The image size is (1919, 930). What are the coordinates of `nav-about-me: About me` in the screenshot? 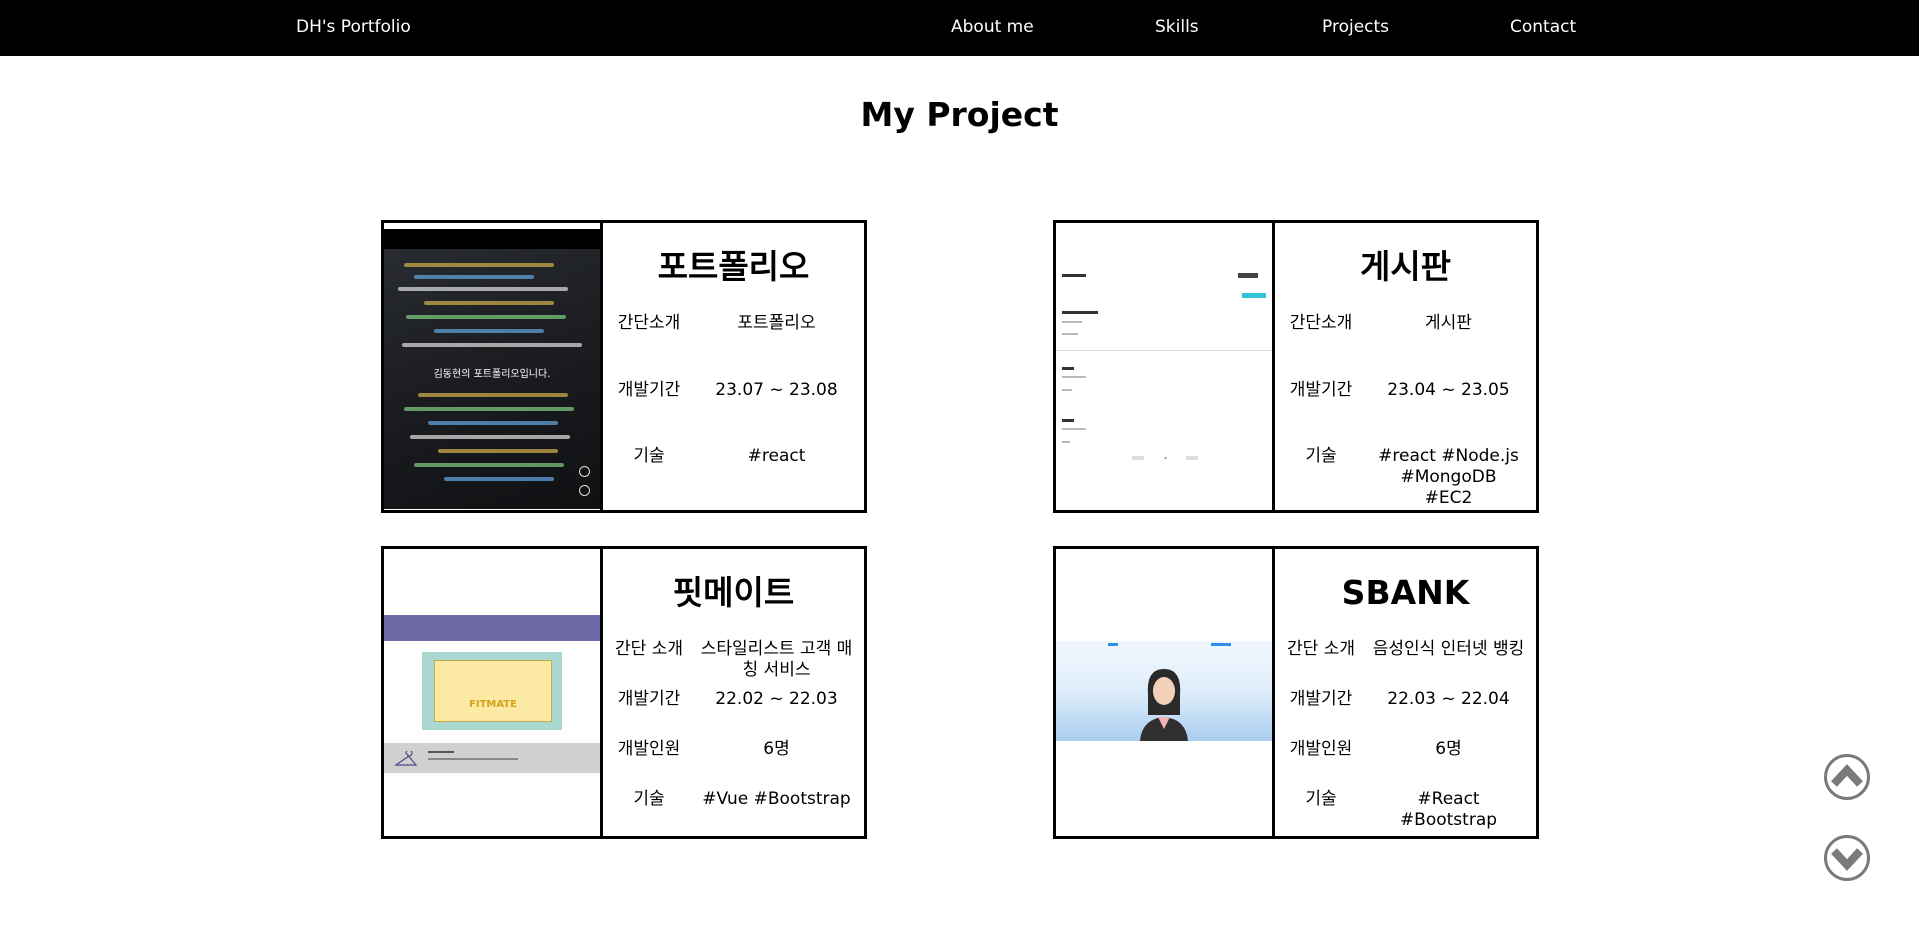 It's located at (992, 27).